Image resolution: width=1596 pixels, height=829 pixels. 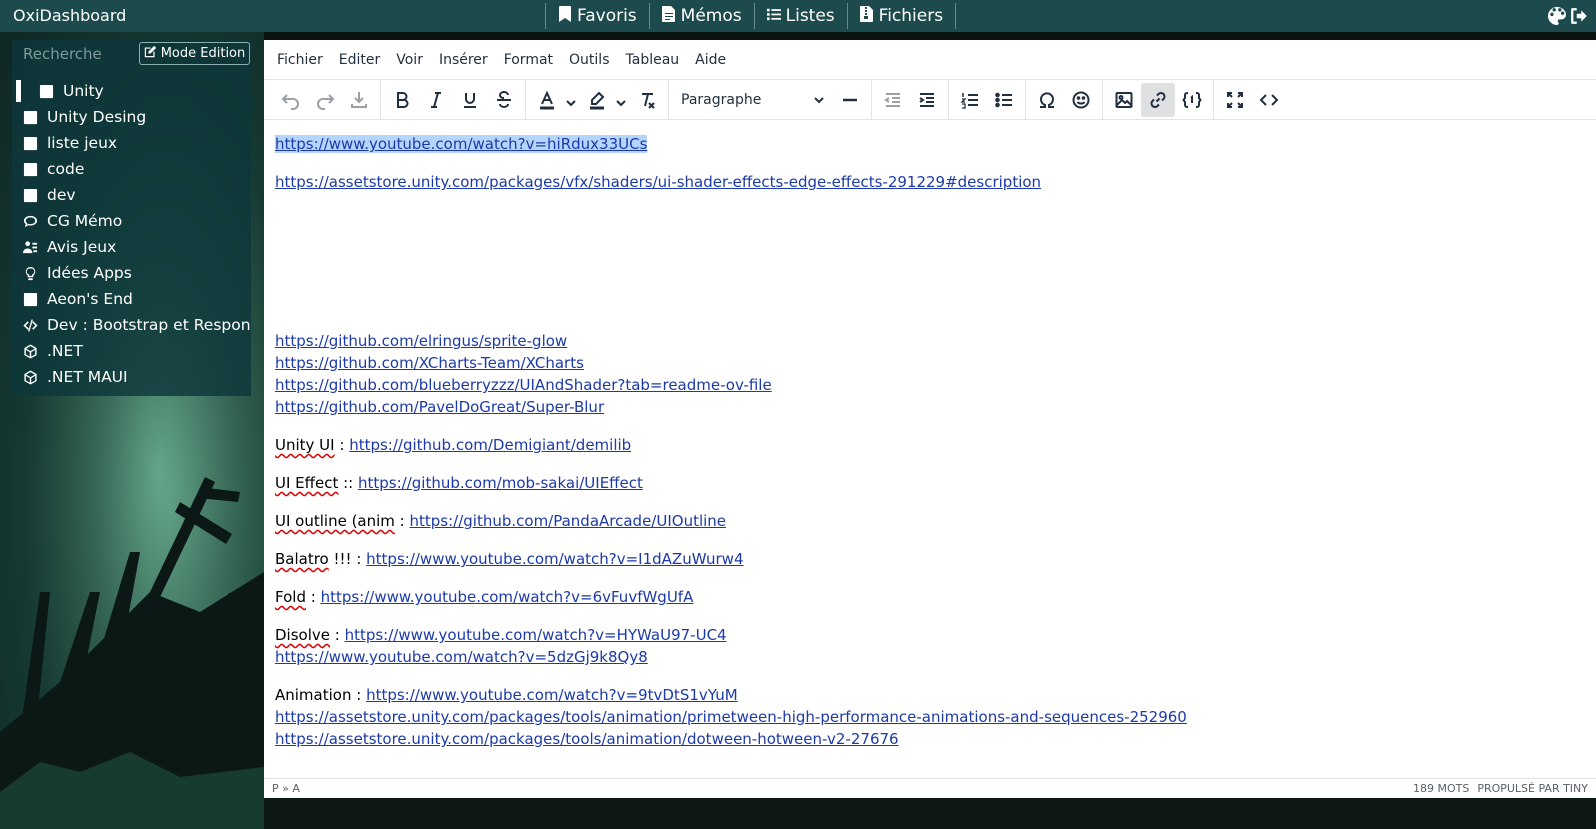 I want to click on sidebar-item-avis-jeux: Avis Jeux, so click(x=131, y=247).